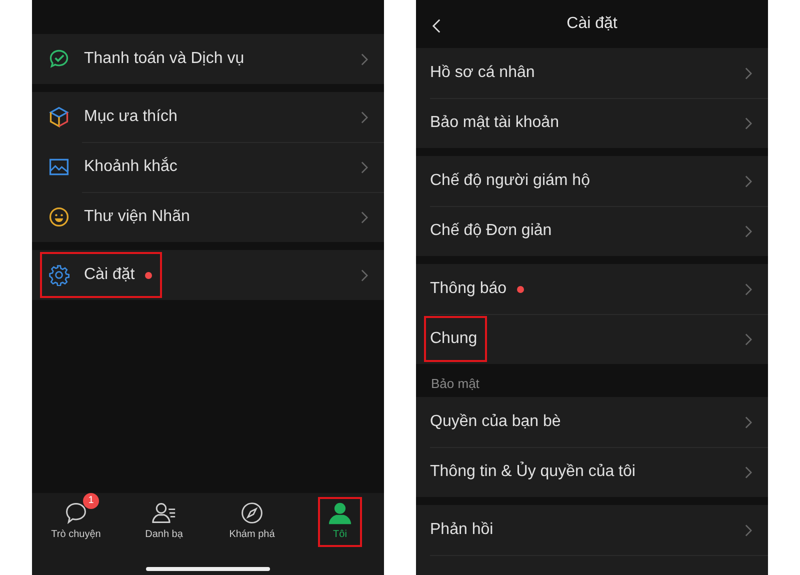  What do you see at coordinates (59, 117) in the screenshot?
I see `cube-icon` at bounding box center [59, 117].